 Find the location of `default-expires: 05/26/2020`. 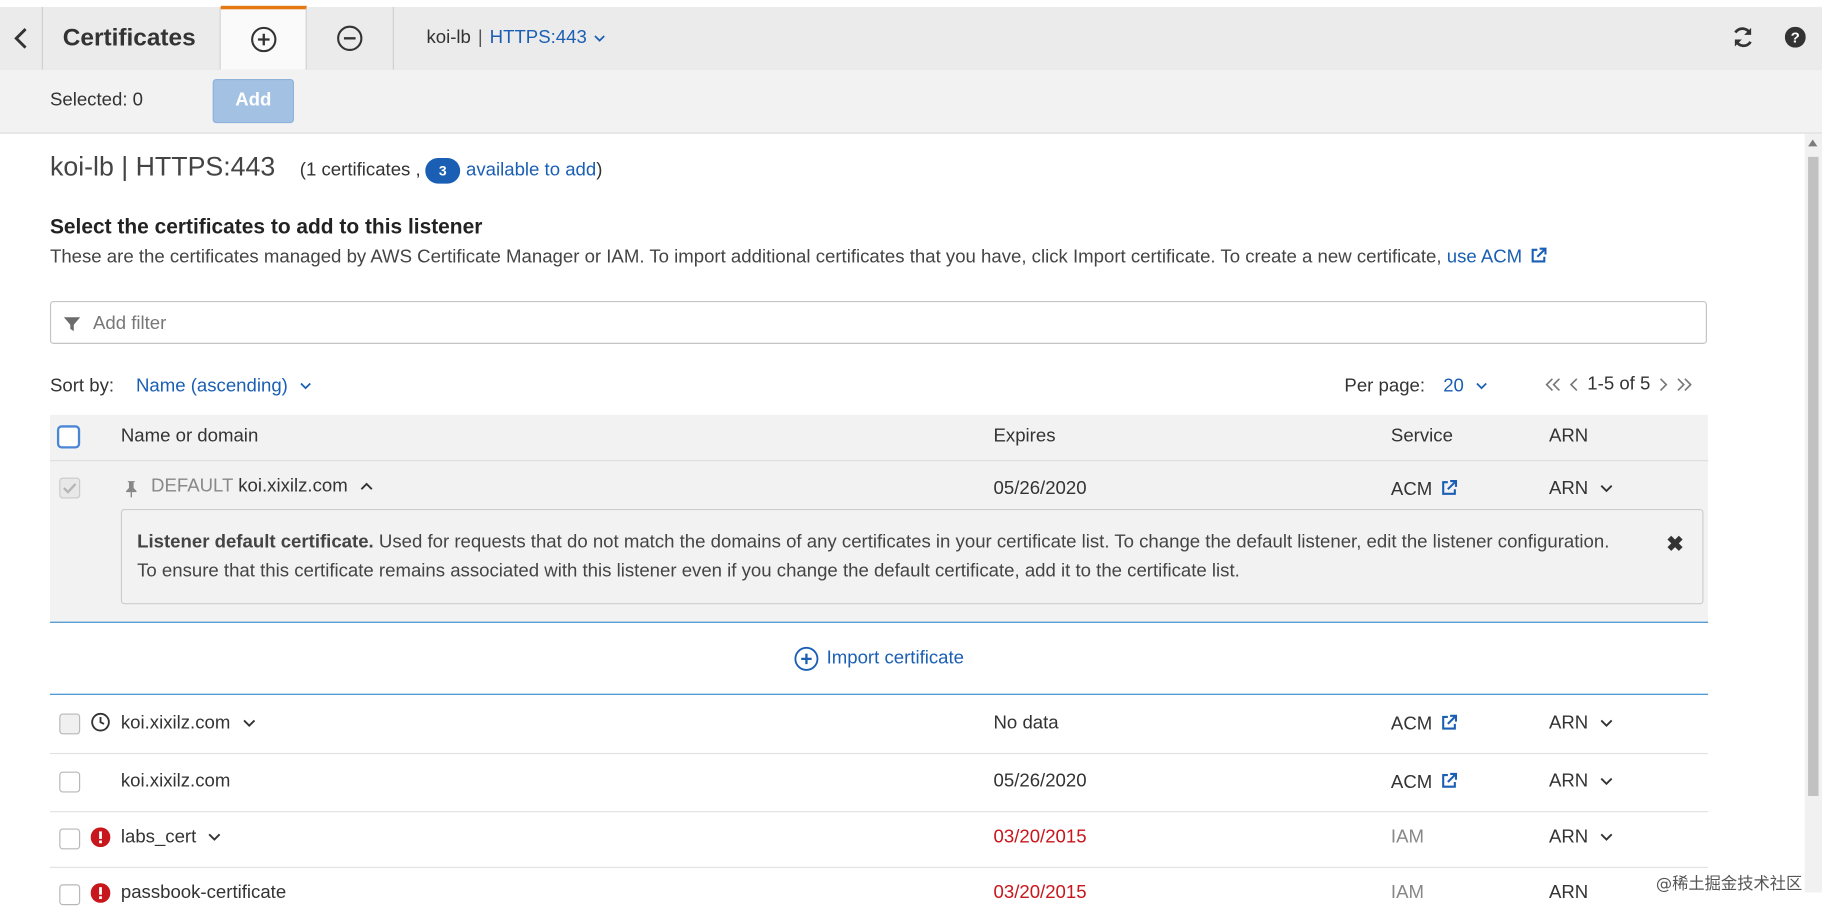

default-expires: 05/26/2020 is located at coordinates (1040, 488).